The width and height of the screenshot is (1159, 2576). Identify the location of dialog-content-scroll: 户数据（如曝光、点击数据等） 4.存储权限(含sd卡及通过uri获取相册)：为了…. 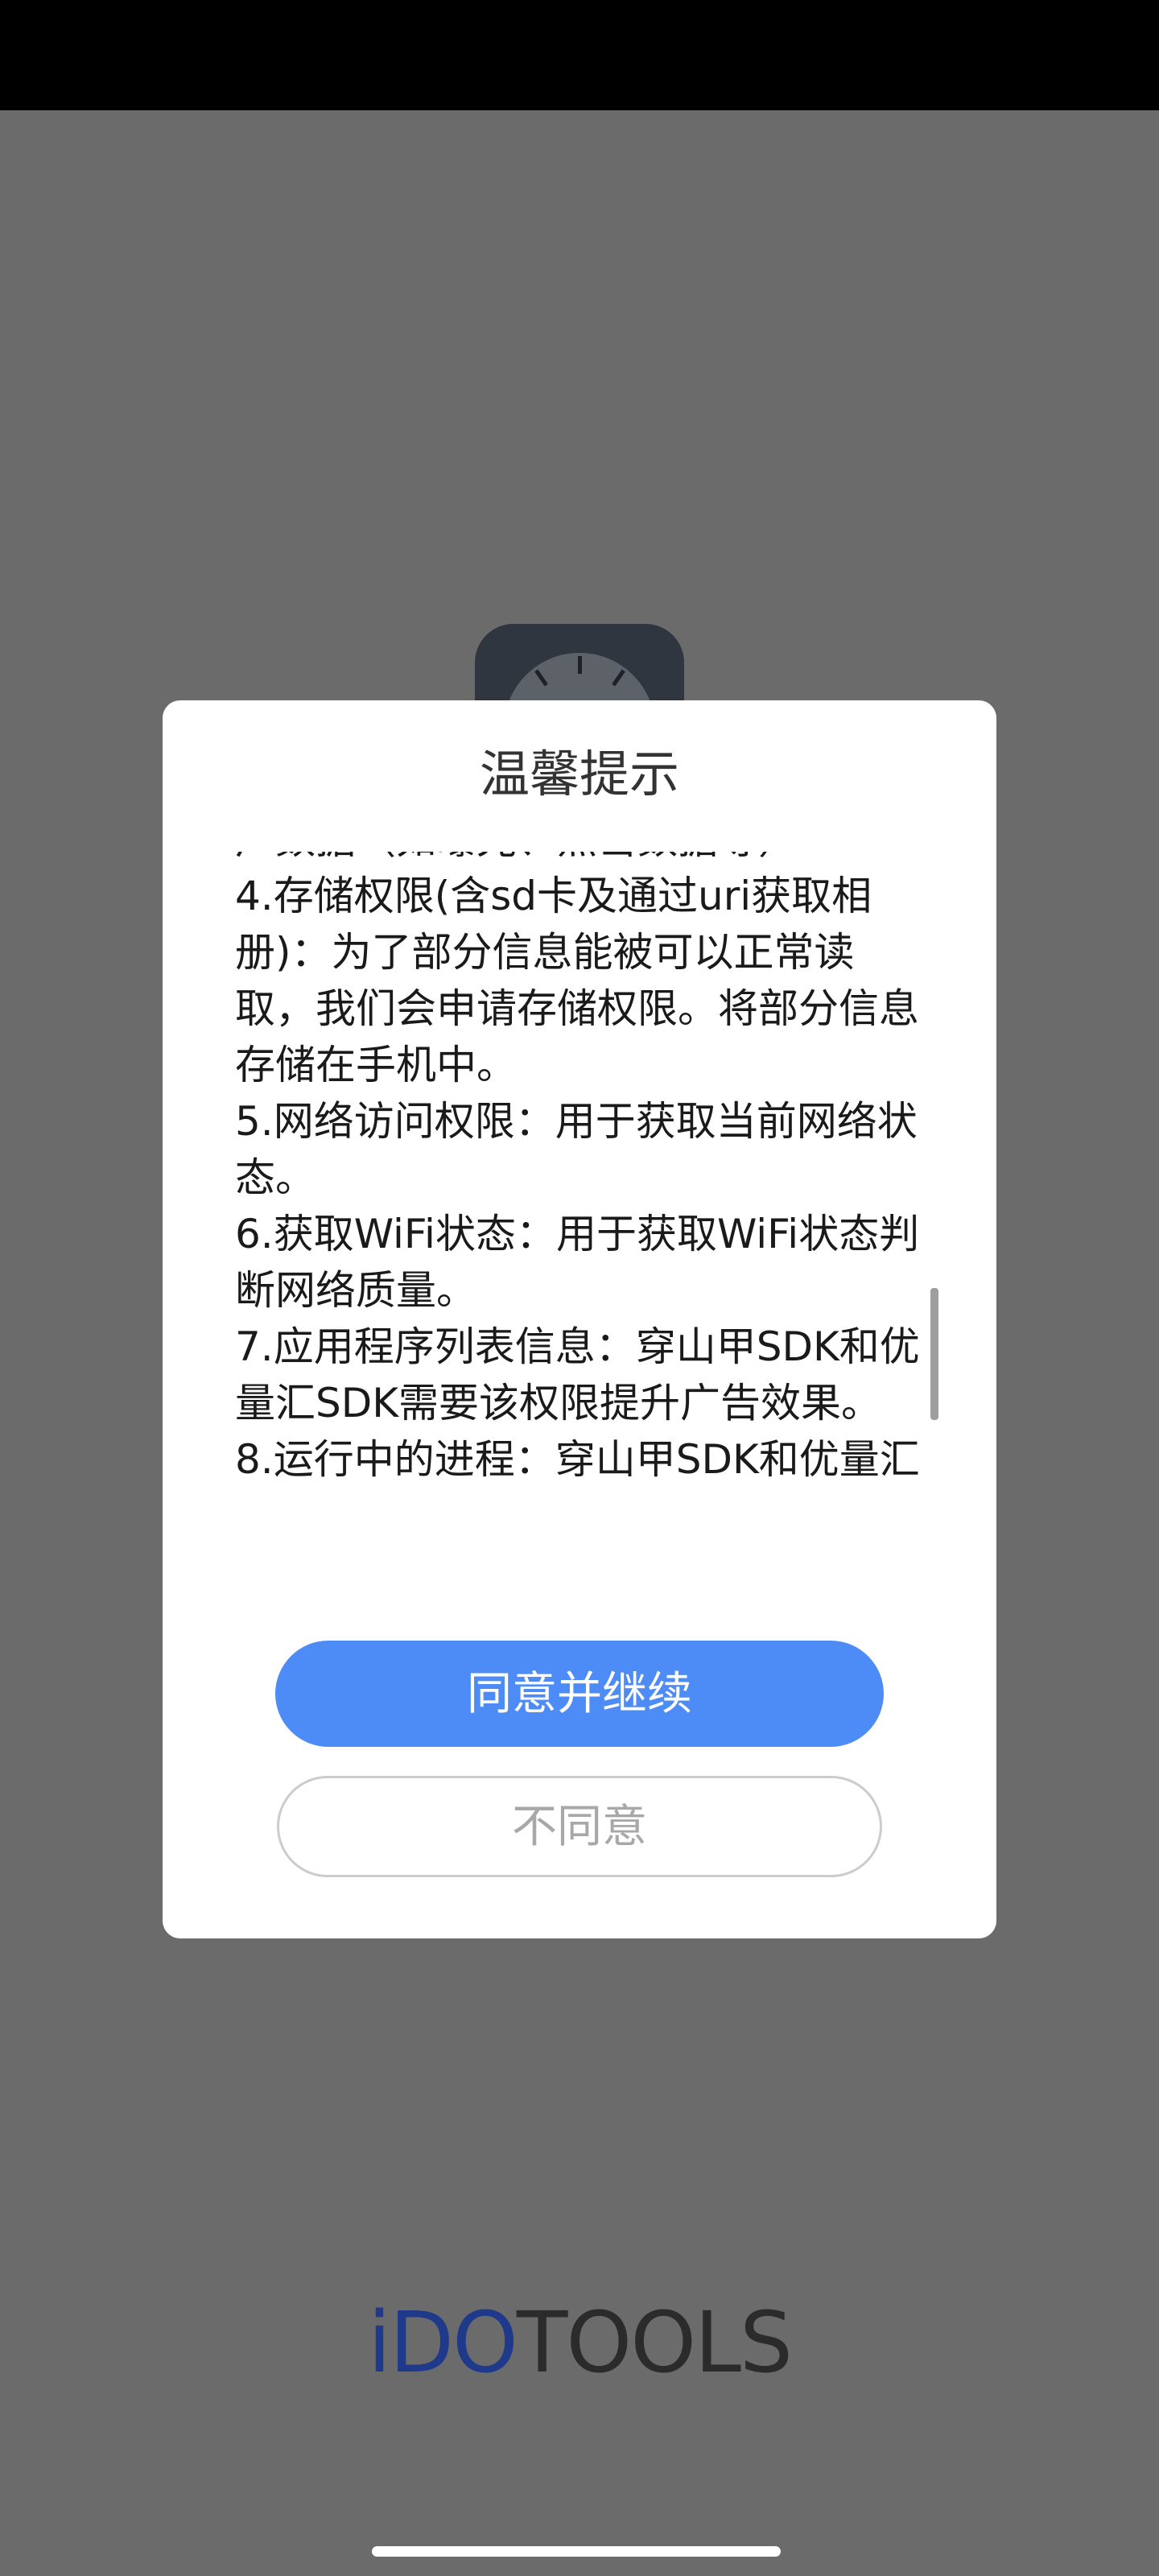
(581, 1168).